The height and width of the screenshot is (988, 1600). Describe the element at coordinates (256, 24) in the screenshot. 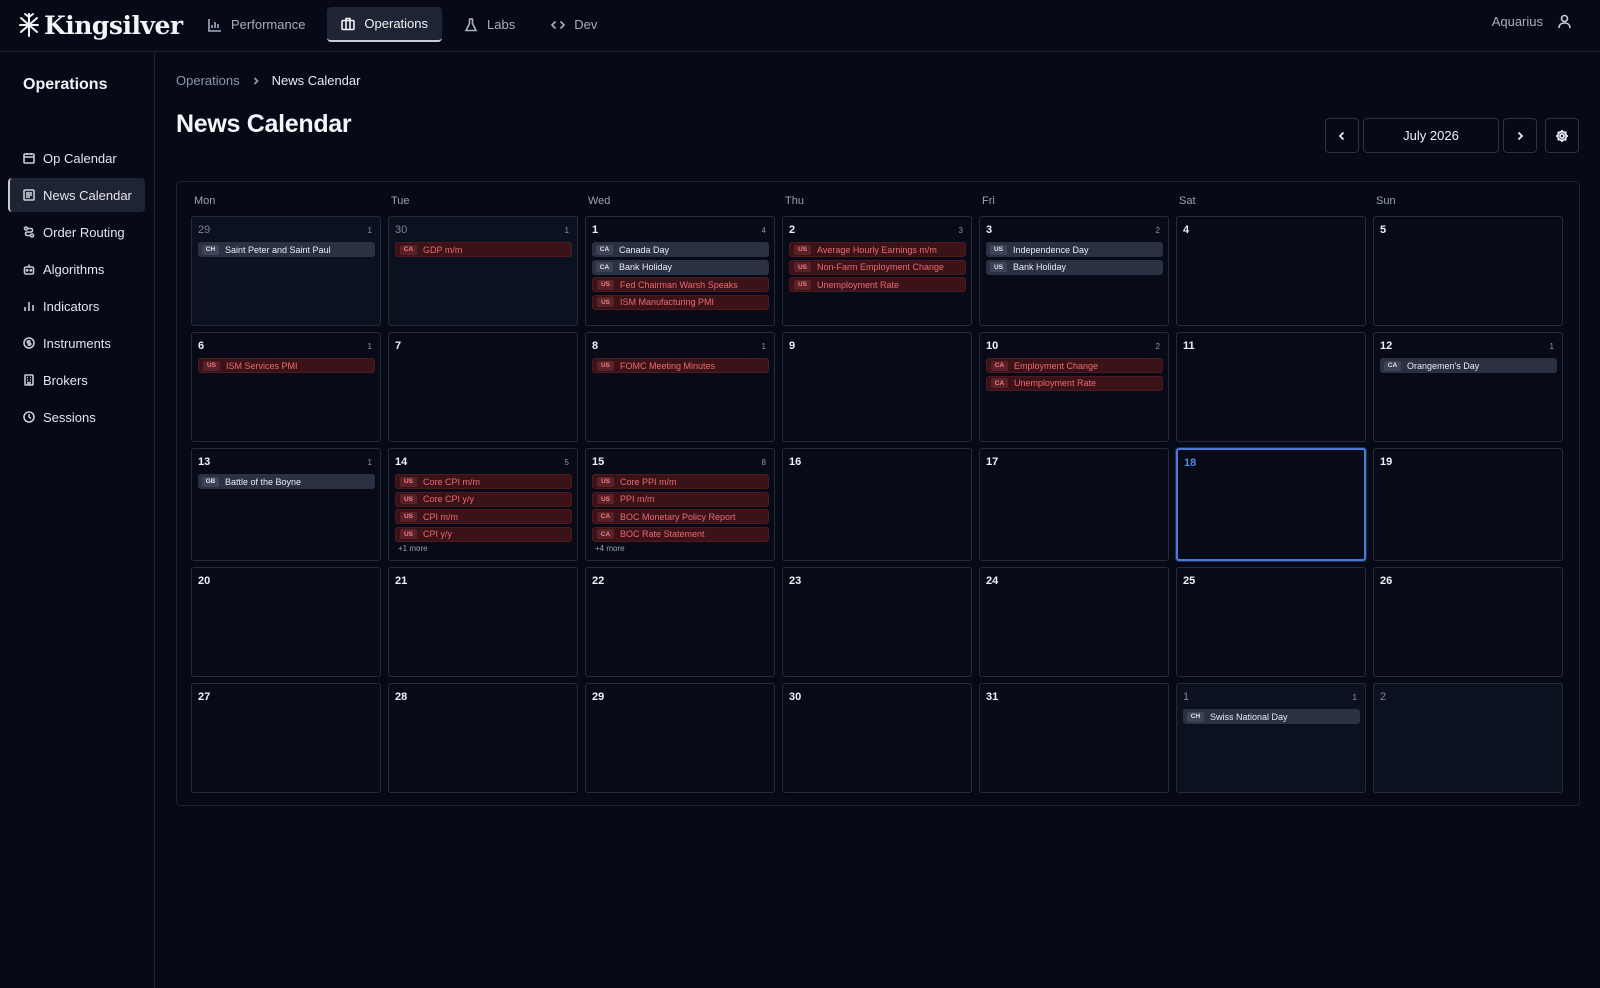

I see `nav-performance: Performance` at that location.